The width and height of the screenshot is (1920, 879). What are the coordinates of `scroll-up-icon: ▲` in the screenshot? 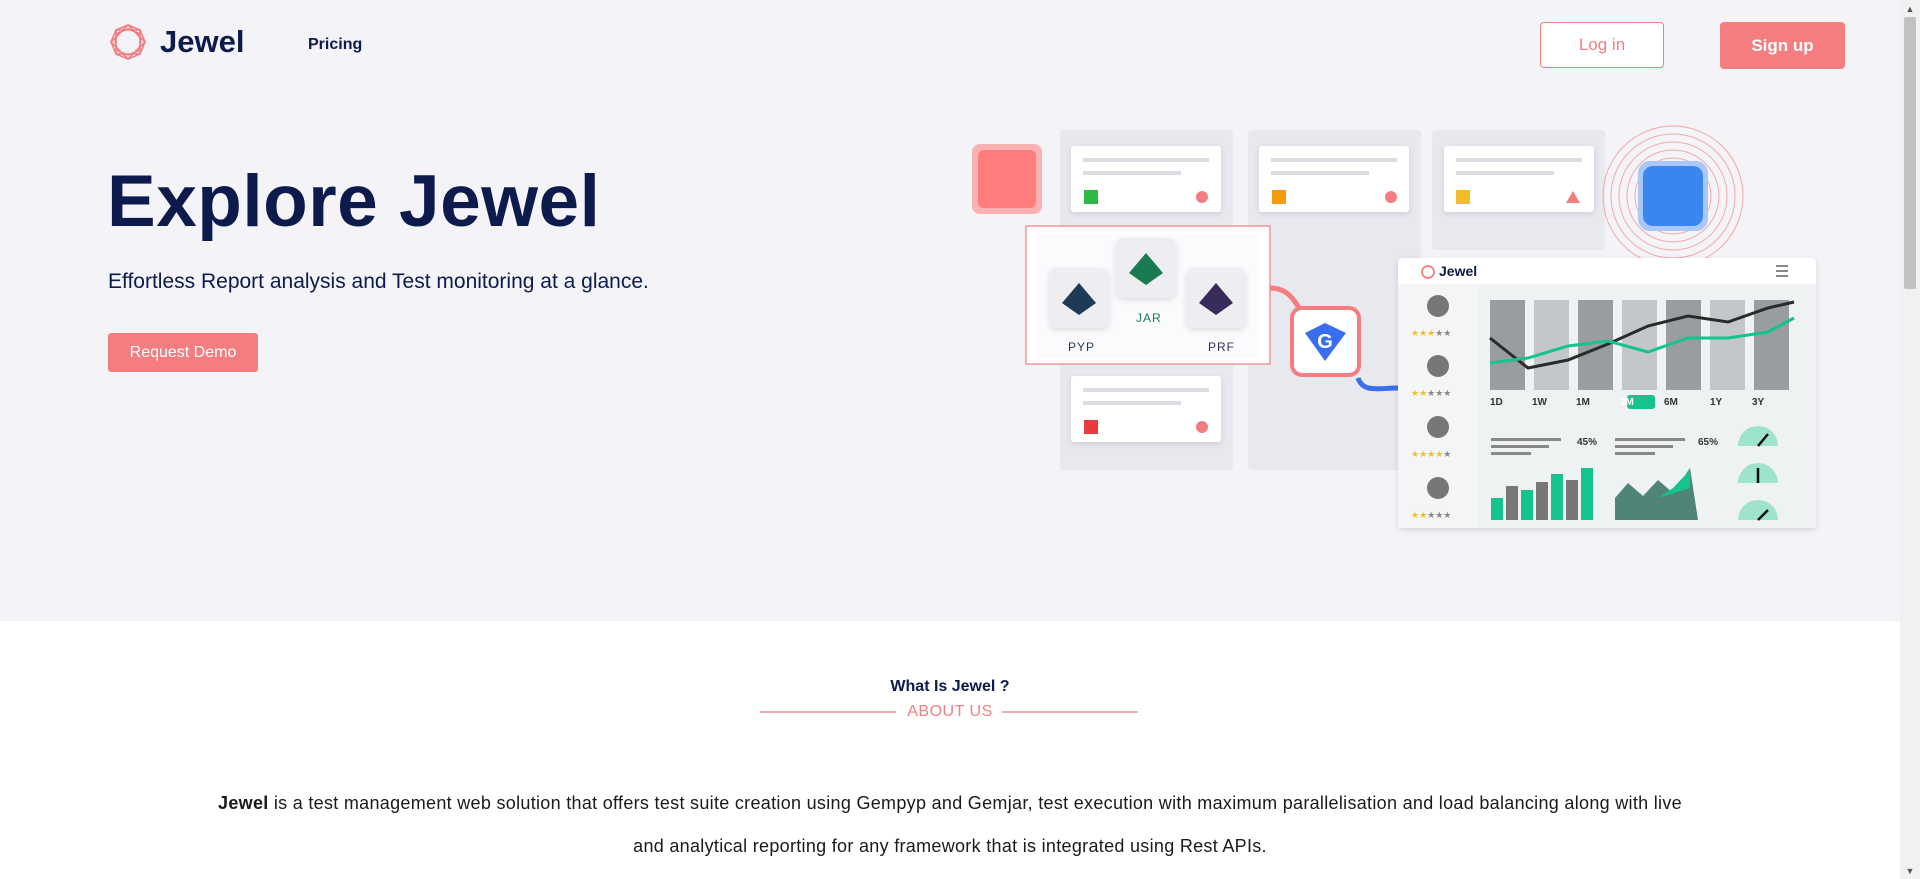 It's located at (1910, 8).